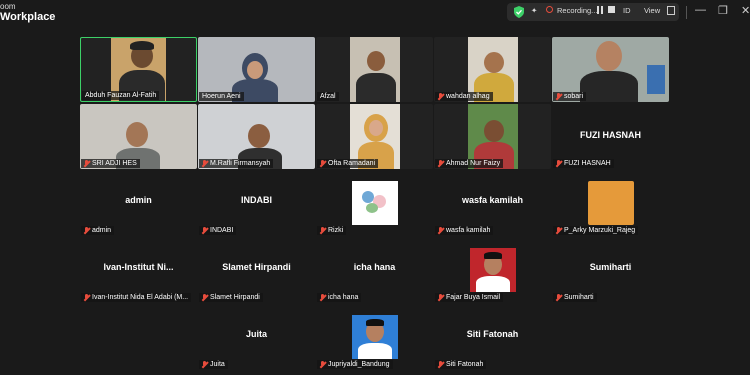 This screenshot has width=750, height=375. I want to click on participant-tile: admin admin, so click(138, 203).